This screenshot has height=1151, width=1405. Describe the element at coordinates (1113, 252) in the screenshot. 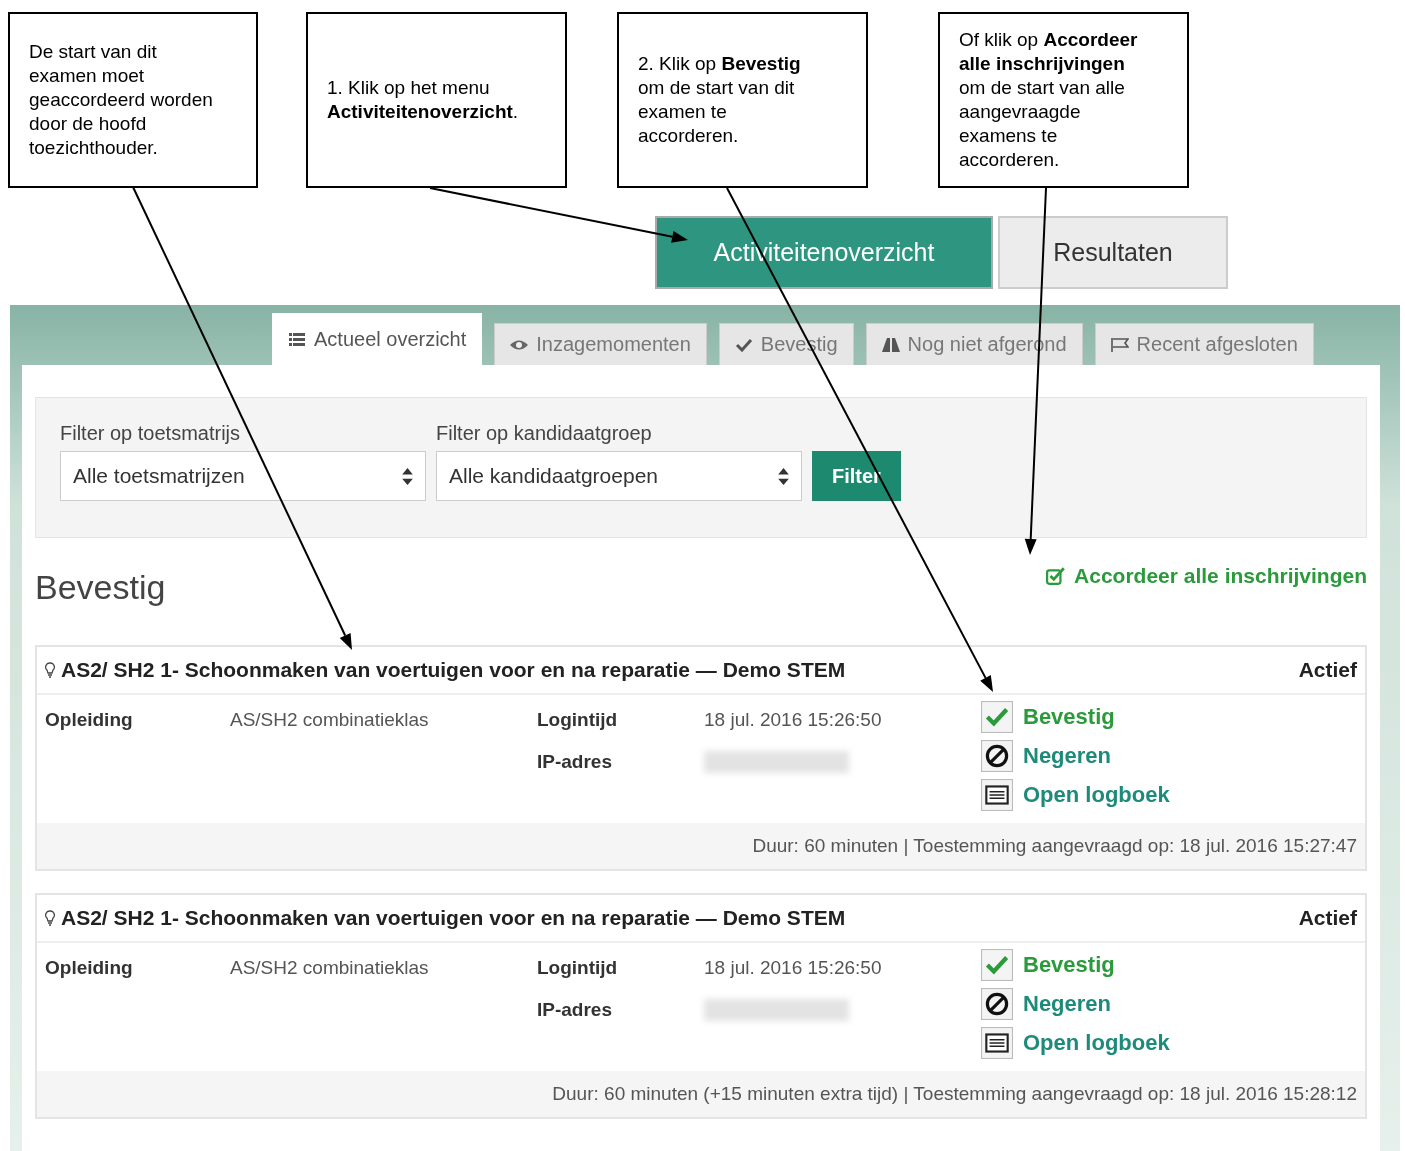

I see `menu-button: Resultaten` at that location.